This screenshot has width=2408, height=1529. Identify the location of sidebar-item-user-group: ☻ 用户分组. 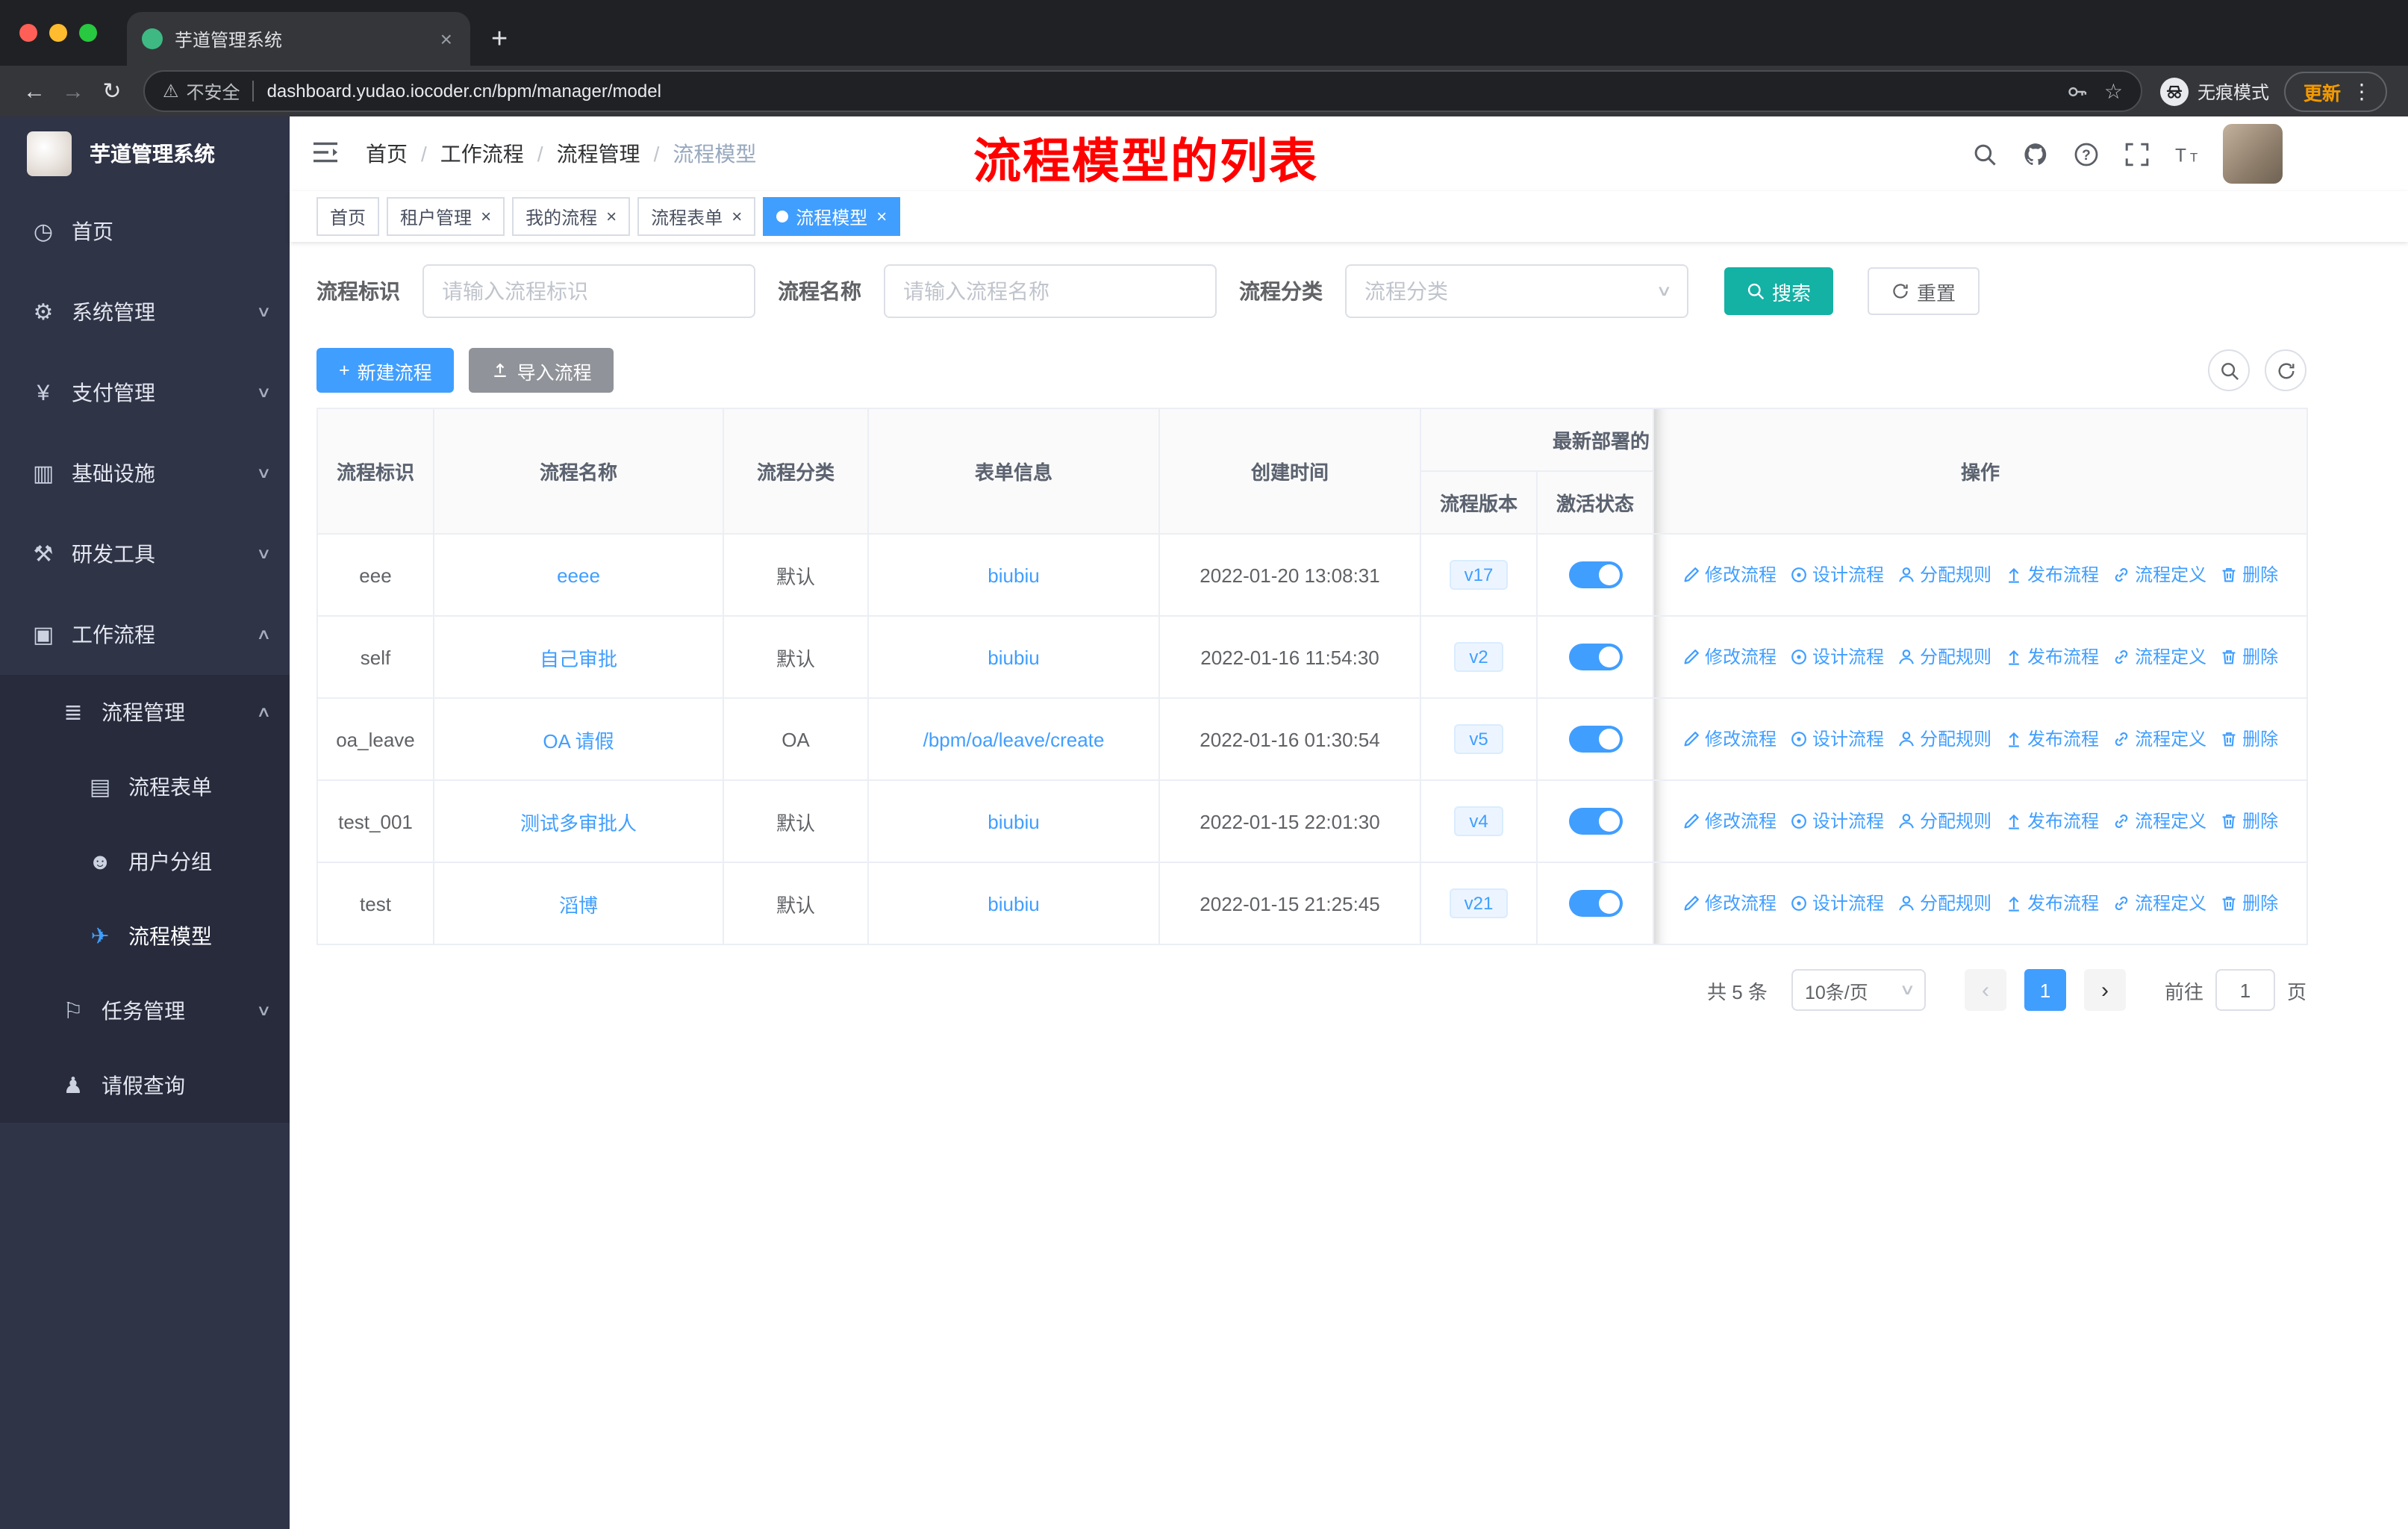
(145, 862).